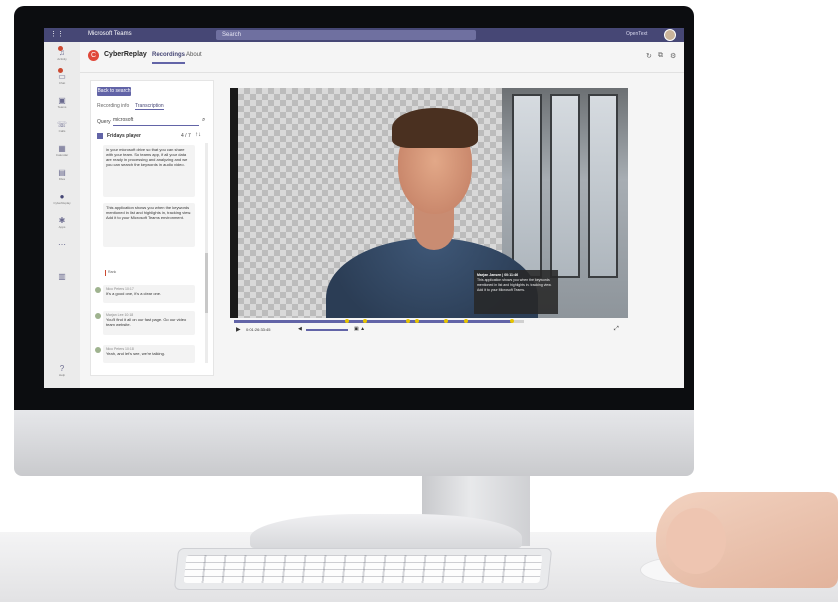  I want to click on query-label: Query, so click(104, 122).